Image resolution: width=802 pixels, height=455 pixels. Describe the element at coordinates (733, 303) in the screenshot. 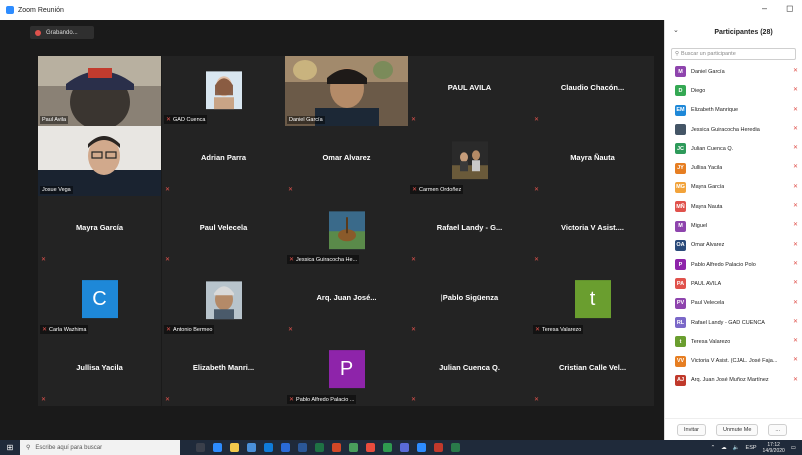

I see `participant-row: PV Paul Velecela ✕` at that location.